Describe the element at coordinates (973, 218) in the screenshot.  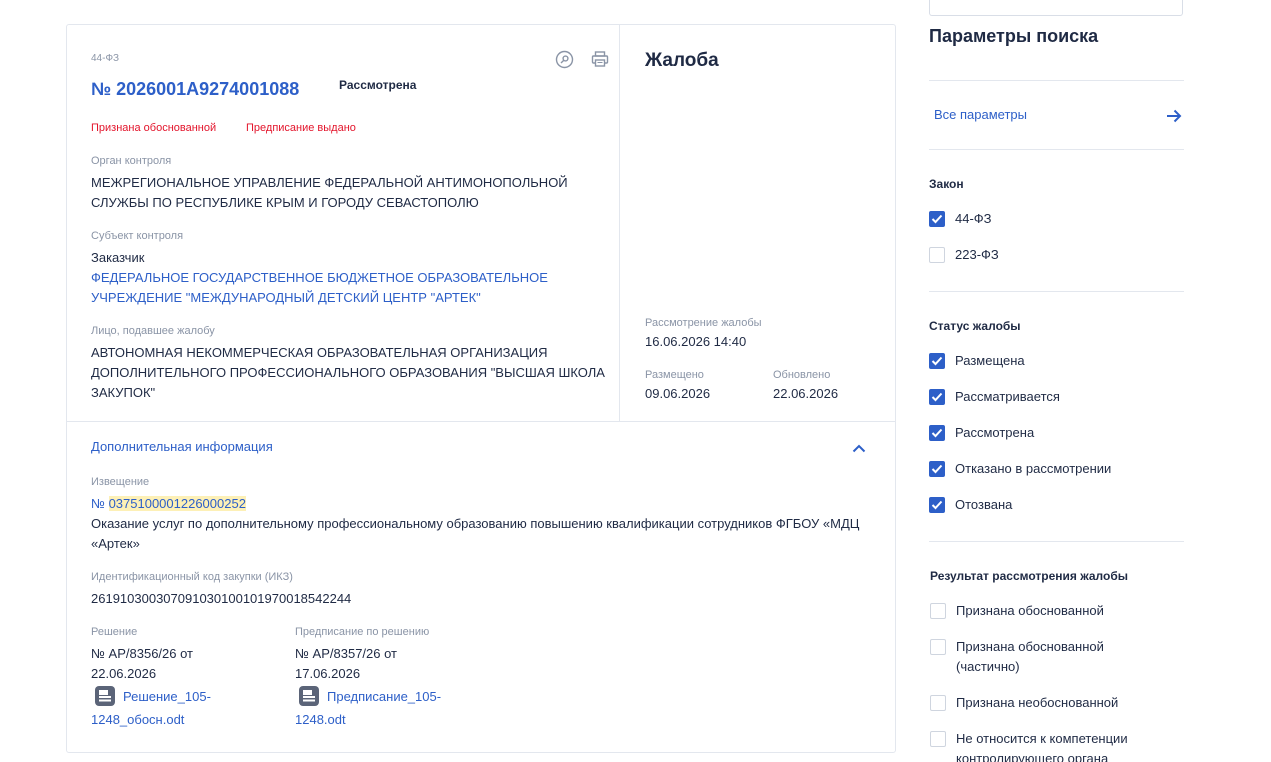
I see `checkbox-label: 44-ФЗ` at that location.